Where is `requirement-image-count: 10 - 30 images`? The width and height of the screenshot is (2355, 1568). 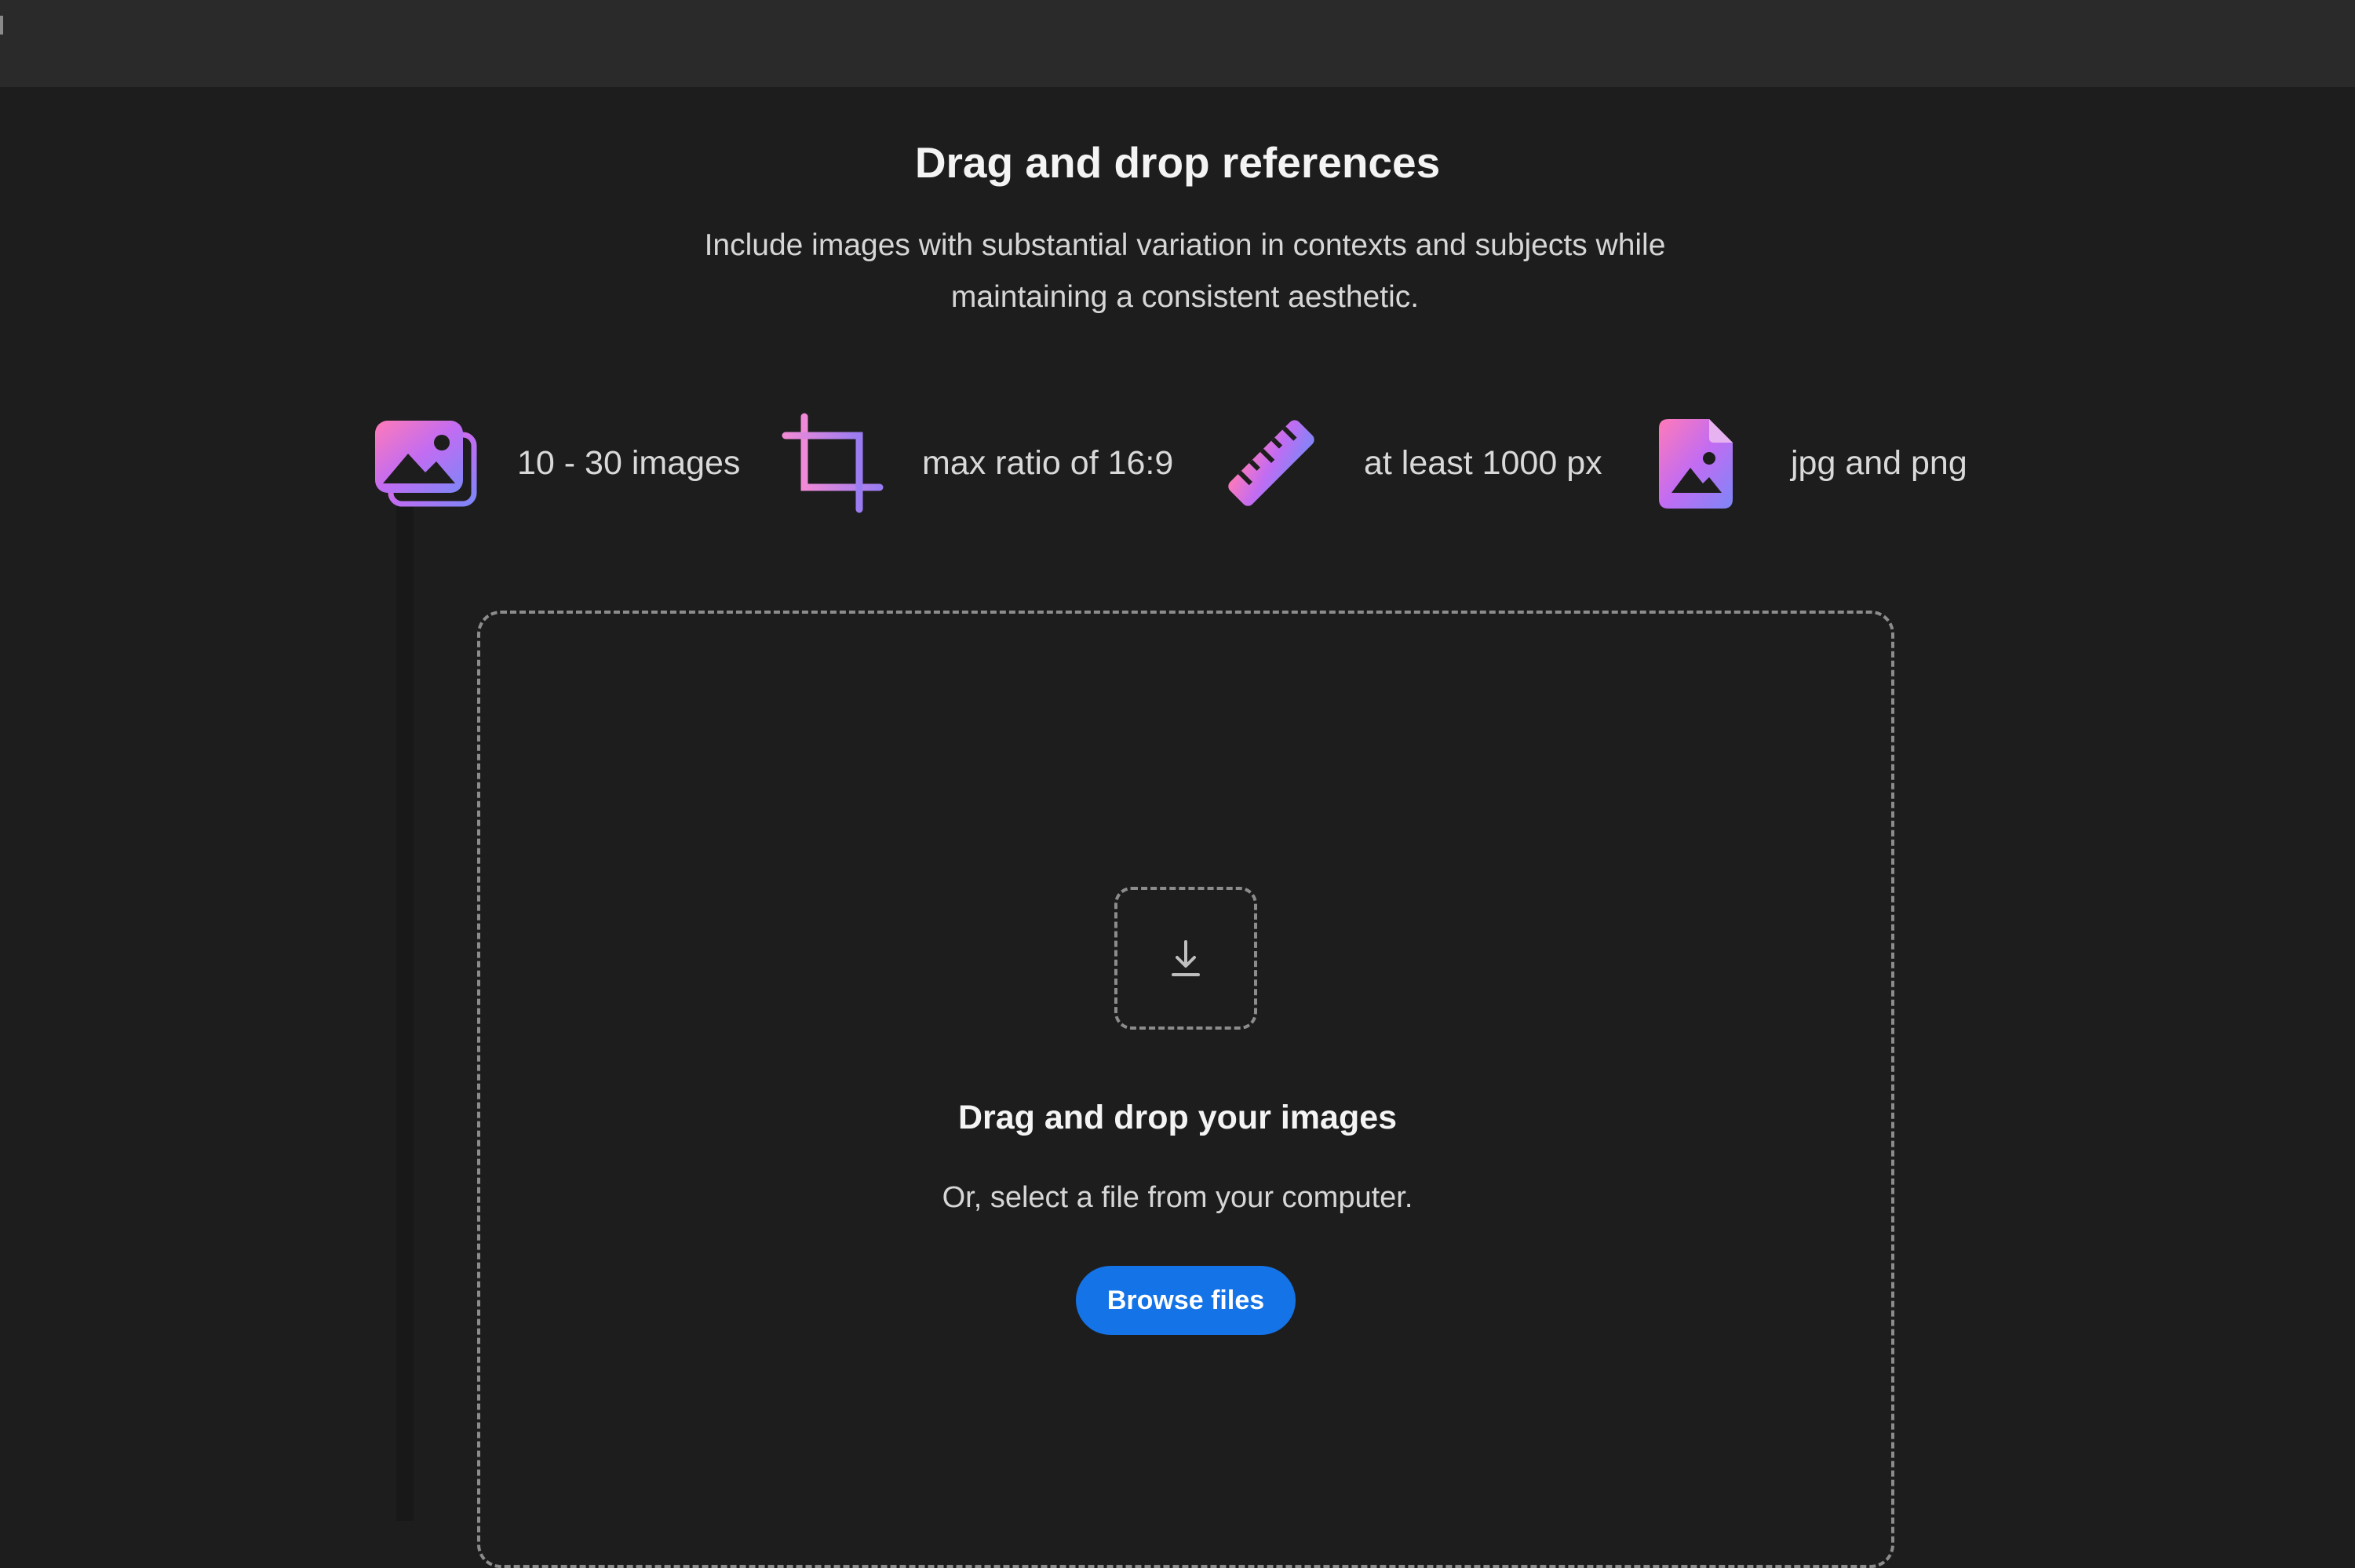
requirement-image-count: 10 - 30 images is located at coordinates (554, 463).